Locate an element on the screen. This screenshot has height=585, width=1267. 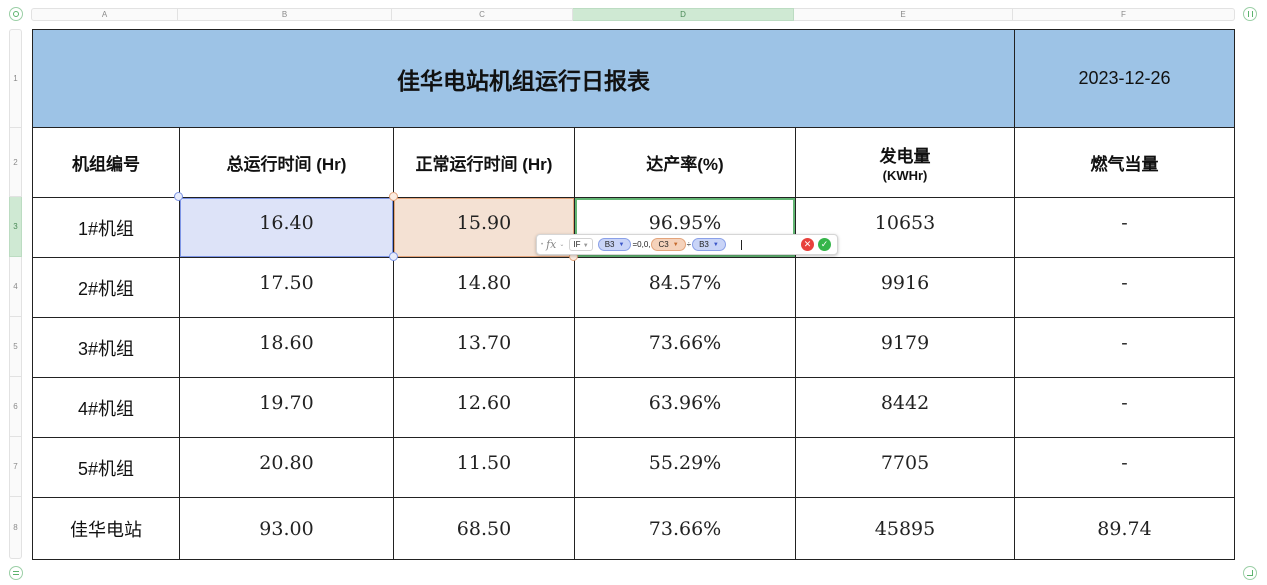
formula-operator: ÷ is located at coordinates (689, 244).